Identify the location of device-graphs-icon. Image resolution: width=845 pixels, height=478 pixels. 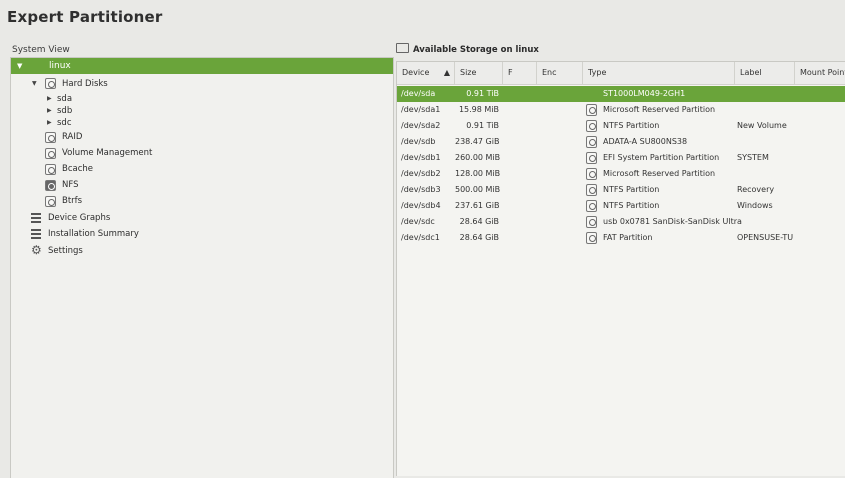
(36, 218).